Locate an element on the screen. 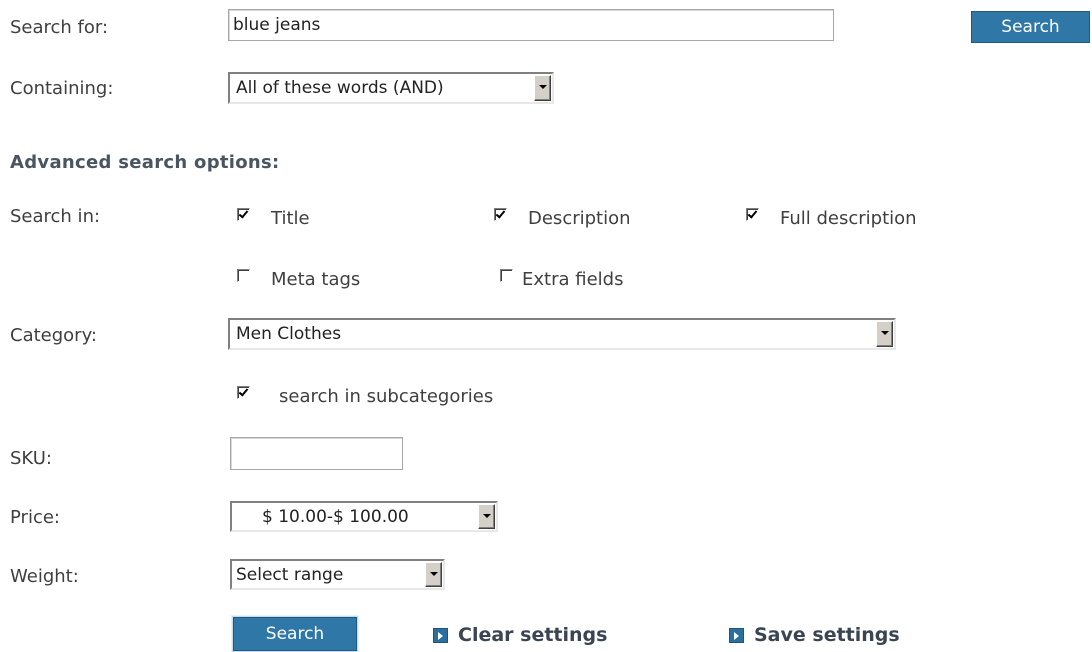 The image size is (1092, 652). clear-settings-label: Clear settings is located at coordinates (533, 635).